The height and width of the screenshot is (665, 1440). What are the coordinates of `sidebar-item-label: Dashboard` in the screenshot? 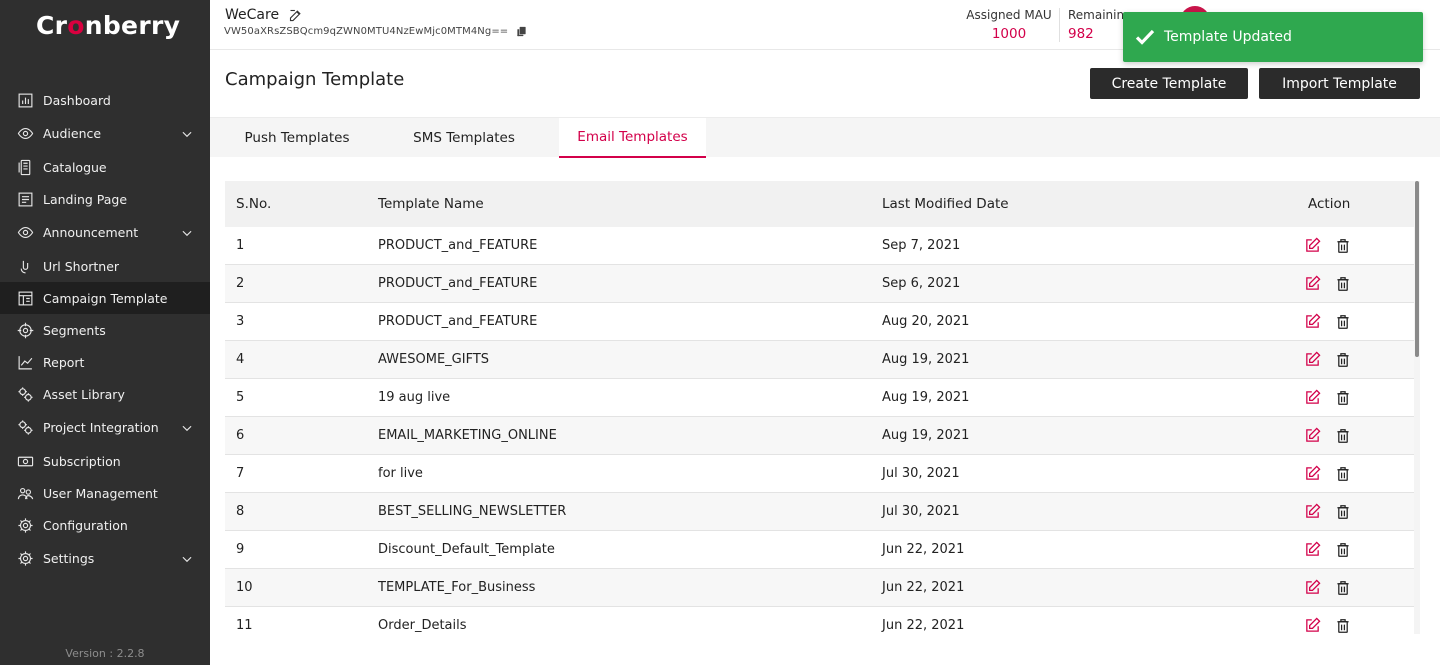 It's located at (77, 100).